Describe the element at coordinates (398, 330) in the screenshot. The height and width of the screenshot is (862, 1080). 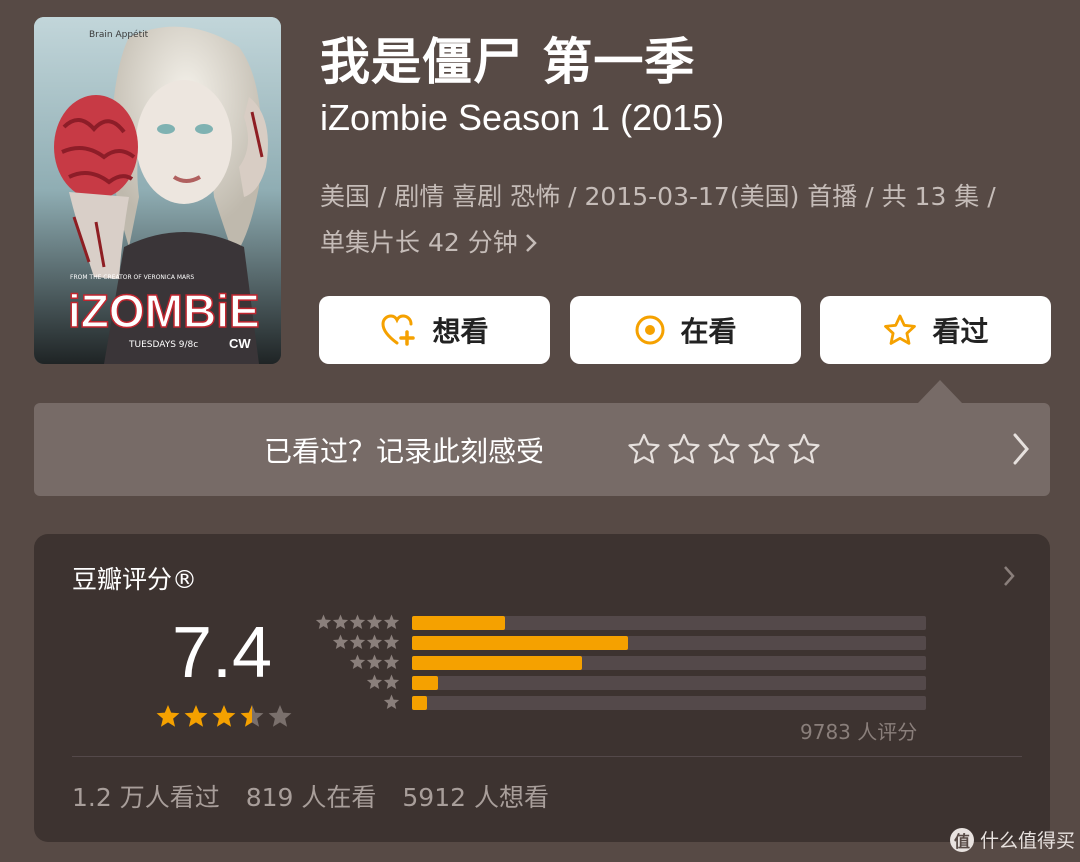
I see `heart-plus-icon` at that location.